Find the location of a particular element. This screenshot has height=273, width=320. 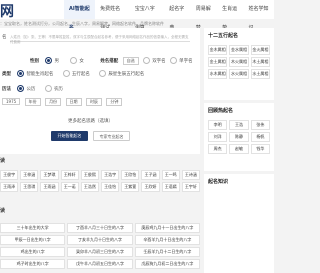

tab-bazi: 宝宝八字测算 is located at coordinates (147, 15).